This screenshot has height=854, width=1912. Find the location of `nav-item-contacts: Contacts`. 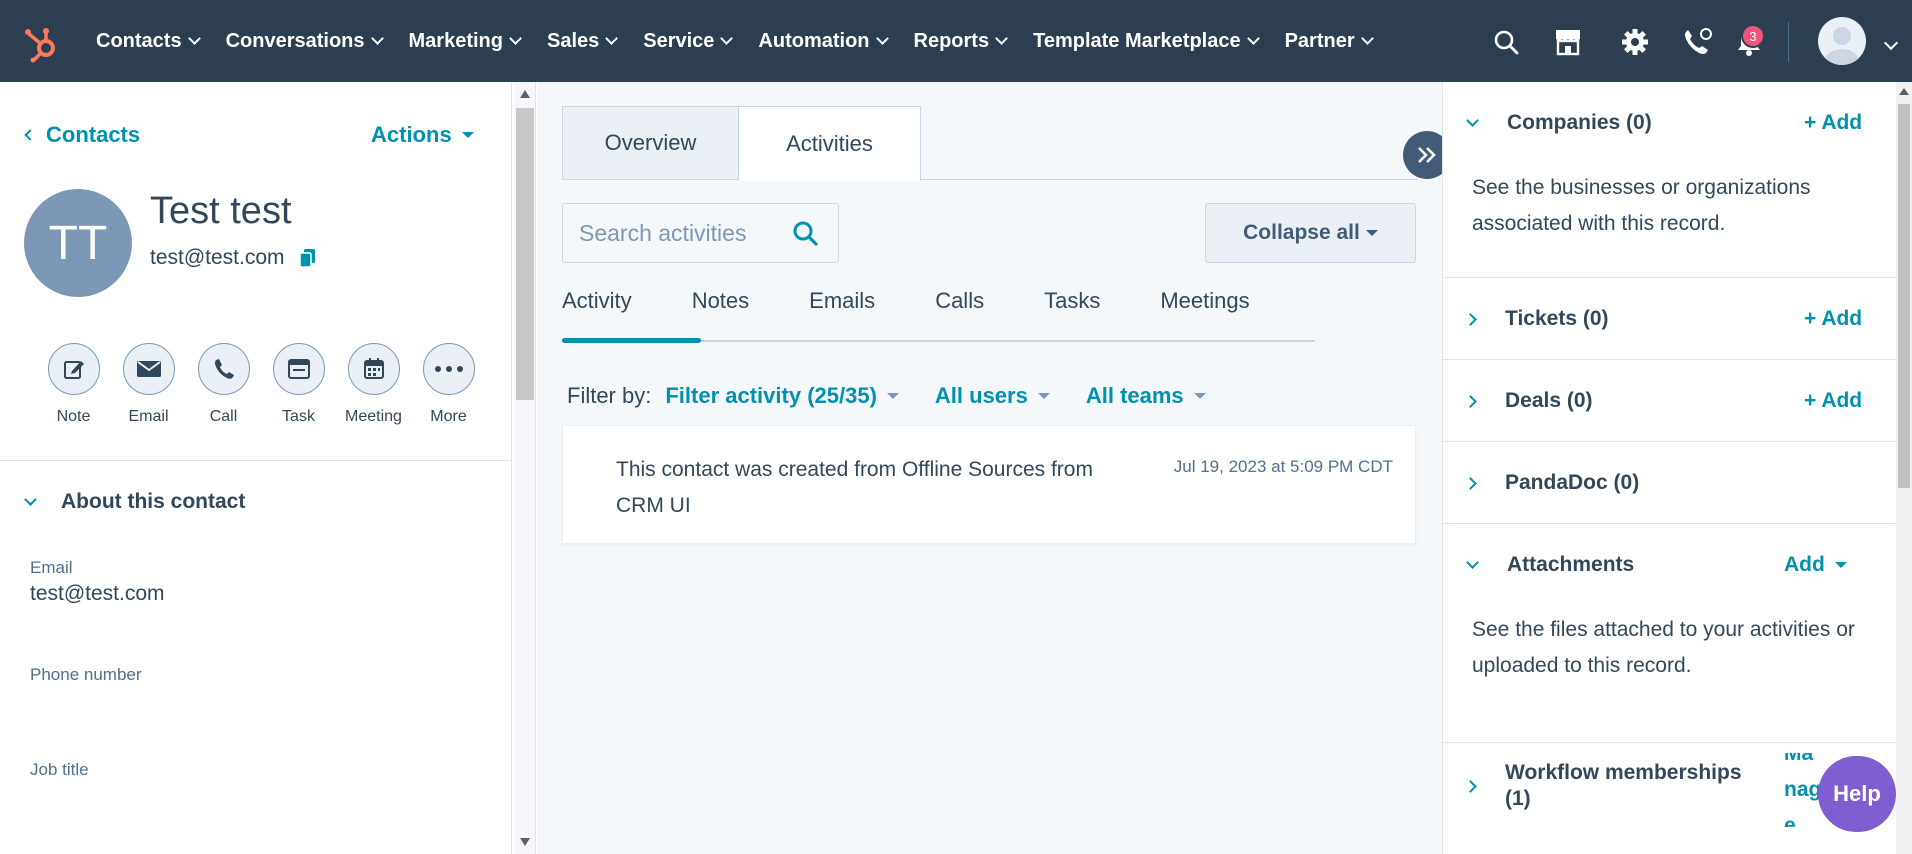

nav-item-contacts: Contacts is located at coordinates (148, 41).